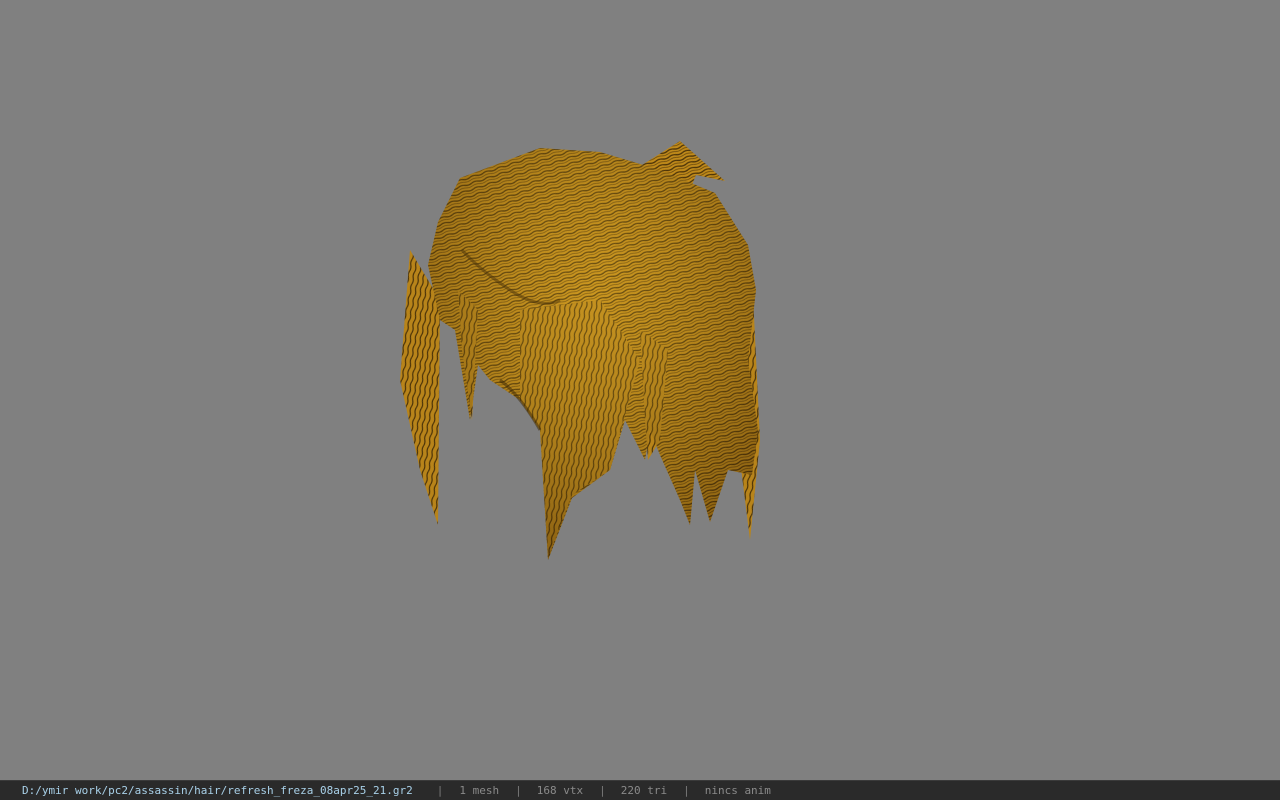 The height and width of the screenshot is (800, 1280). What do you see at coordinates (644, 790) in the screenshot?
I see `triangle-count: 220 tri` at bounding box center [644, 790].